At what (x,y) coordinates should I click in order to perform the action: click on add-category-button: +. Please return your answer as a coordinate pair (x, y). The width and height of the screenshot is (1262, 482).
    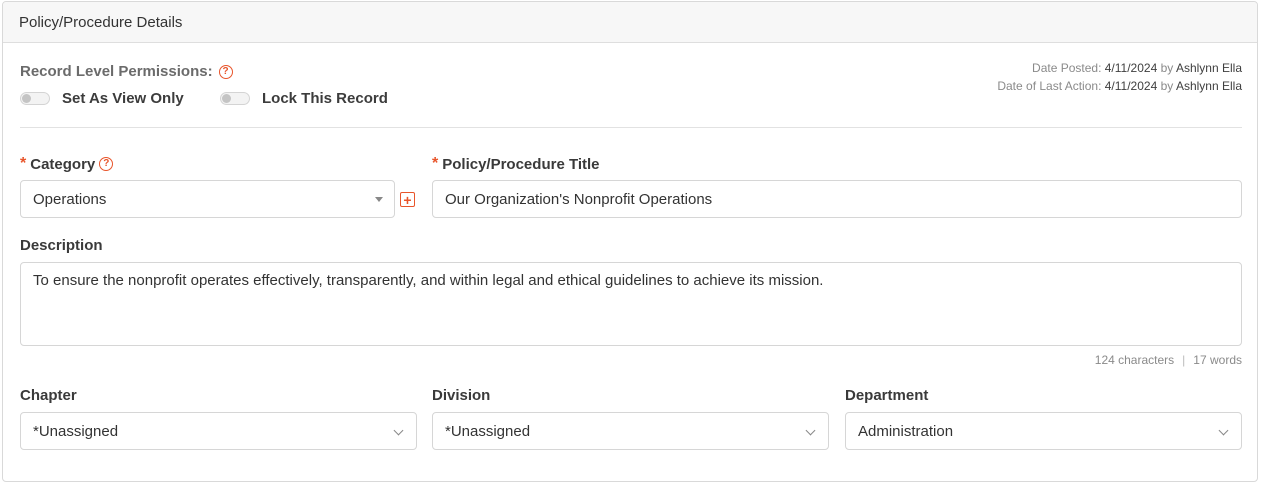
    Looking at the image, I should click on (407, 199).